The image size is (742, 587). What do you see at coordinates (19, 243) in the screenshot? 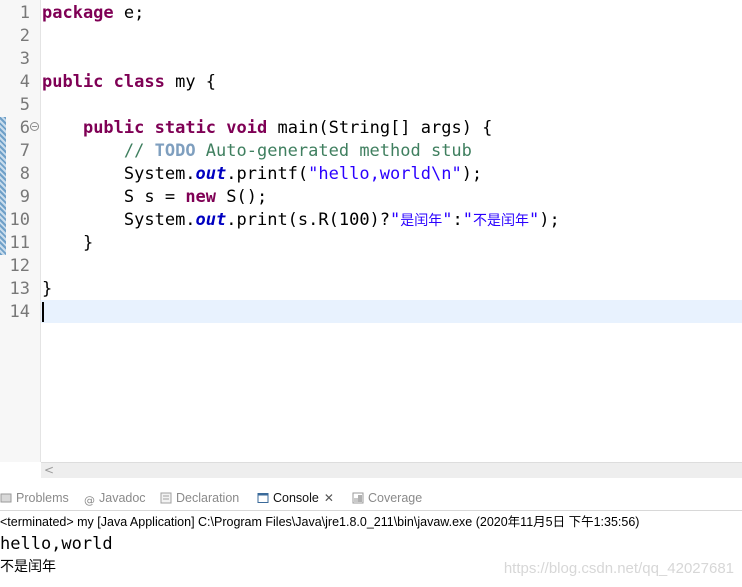
I see `line-number: 11` at bounding box center [19, 243].